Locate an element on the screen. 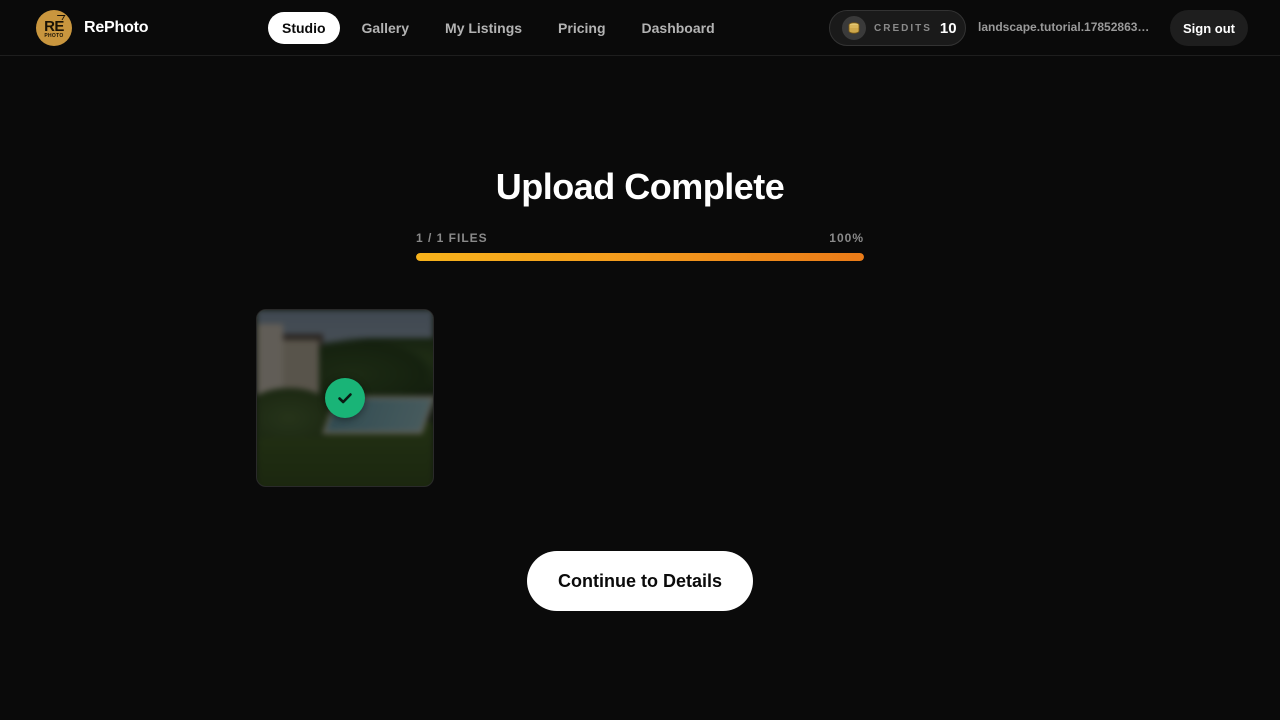 The width and height of the screenshot is (1280, 720). upload-progress-bar is located at coordinates (640, 257).